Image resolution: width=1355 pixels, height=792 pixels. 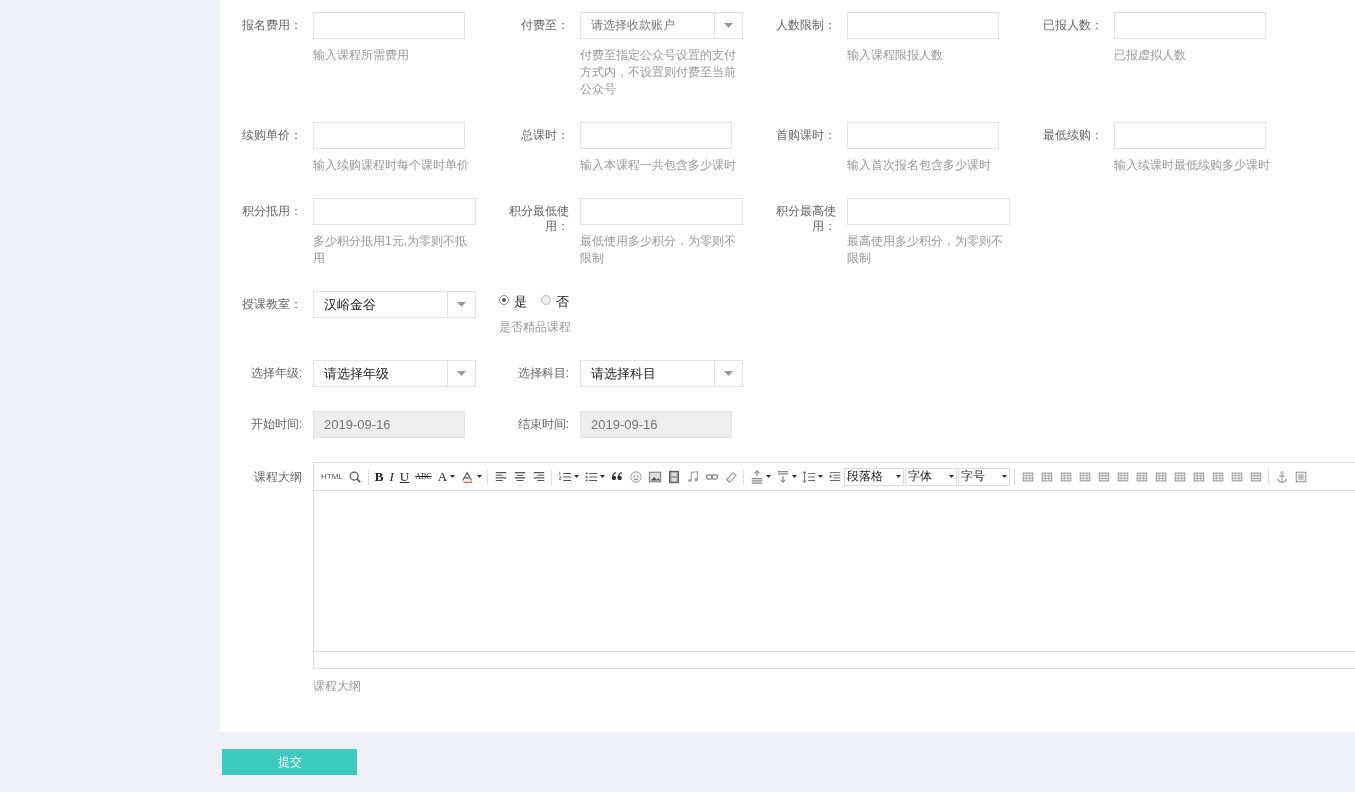 I want to click on ordered-list-icon, so click(x=564, y=476).